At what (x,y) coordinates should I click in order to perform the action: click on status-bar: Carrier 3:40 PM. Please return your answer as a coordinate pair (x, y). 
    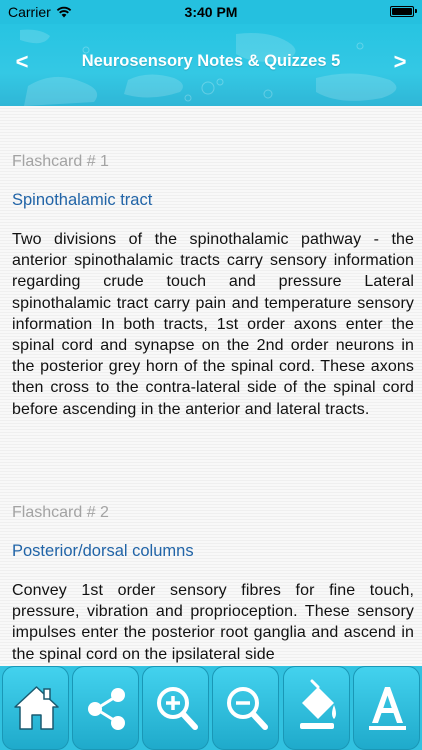
    Looking at the image, I should click on (211, 12).